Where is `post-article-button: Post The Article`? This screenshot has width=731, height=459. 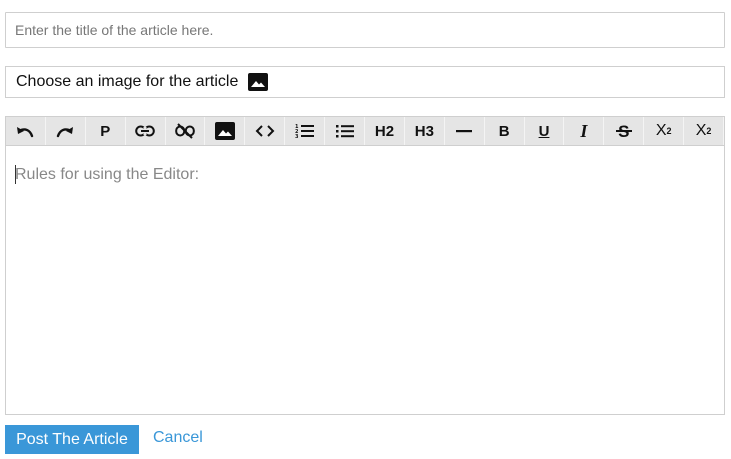
post-article-button: Post The Article is located at coordinates (72, 439).